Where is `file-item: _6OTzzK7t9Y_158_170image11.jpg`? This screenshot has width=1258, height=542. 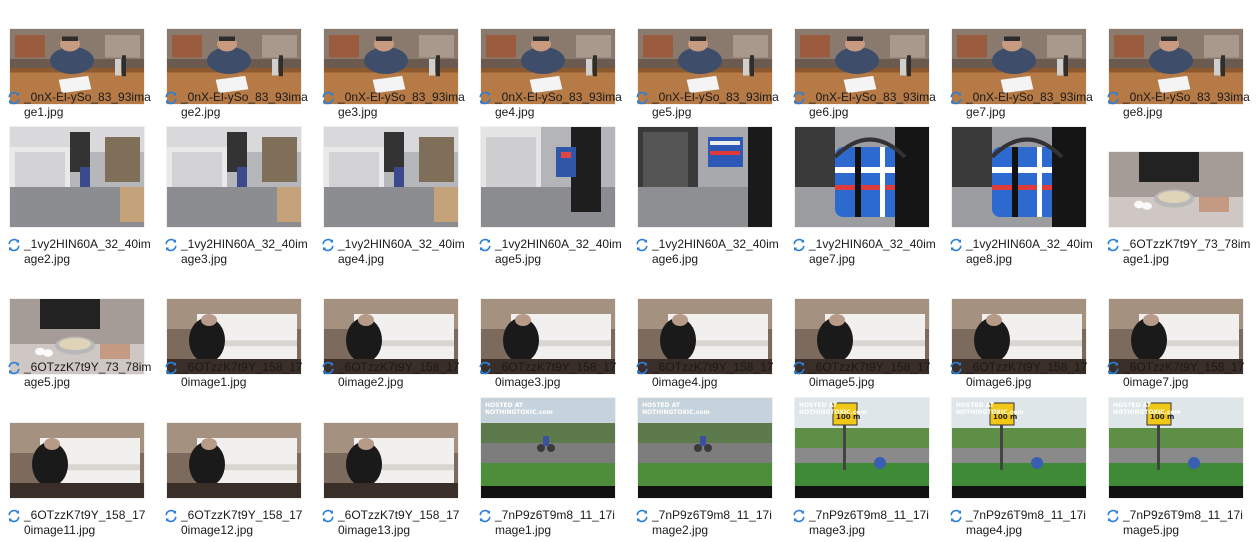 file-item: _6OTzzK7t9Y_158_170image11.jpg is located at coordinates (77, 468).